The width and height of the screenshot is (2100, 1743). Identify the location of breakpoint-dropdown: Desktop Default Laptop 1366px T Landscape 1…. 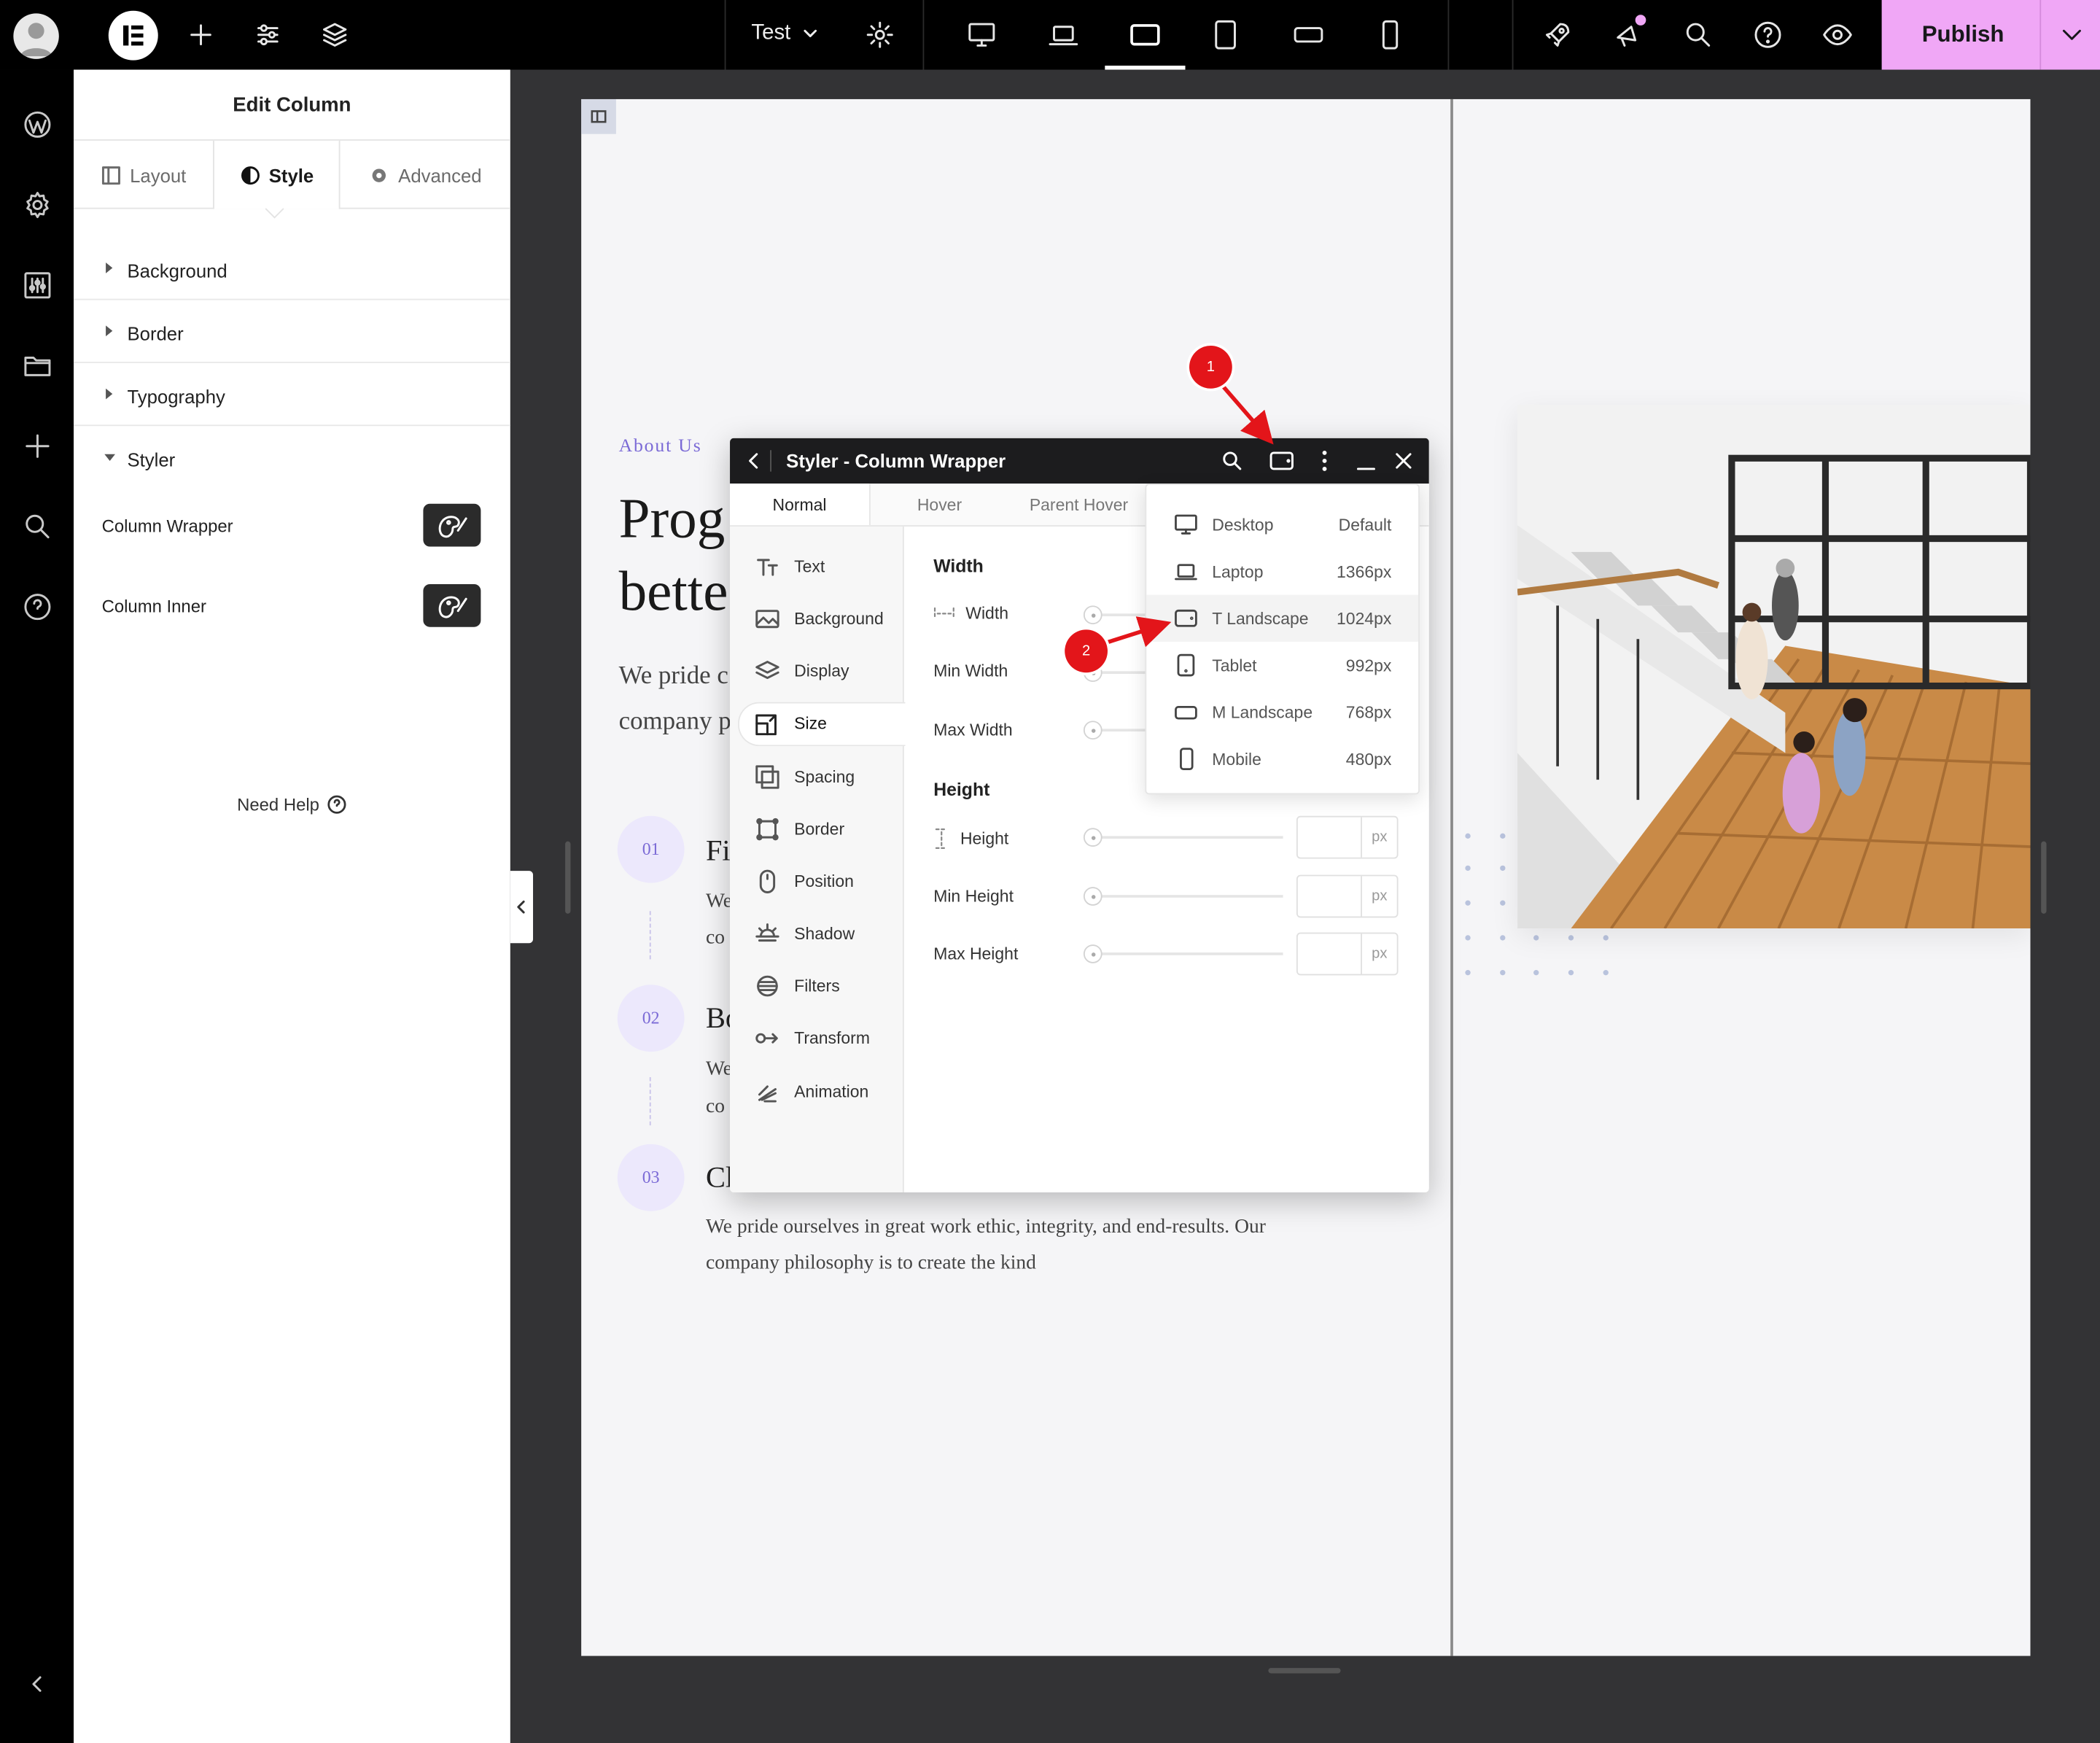
(1282, 639).